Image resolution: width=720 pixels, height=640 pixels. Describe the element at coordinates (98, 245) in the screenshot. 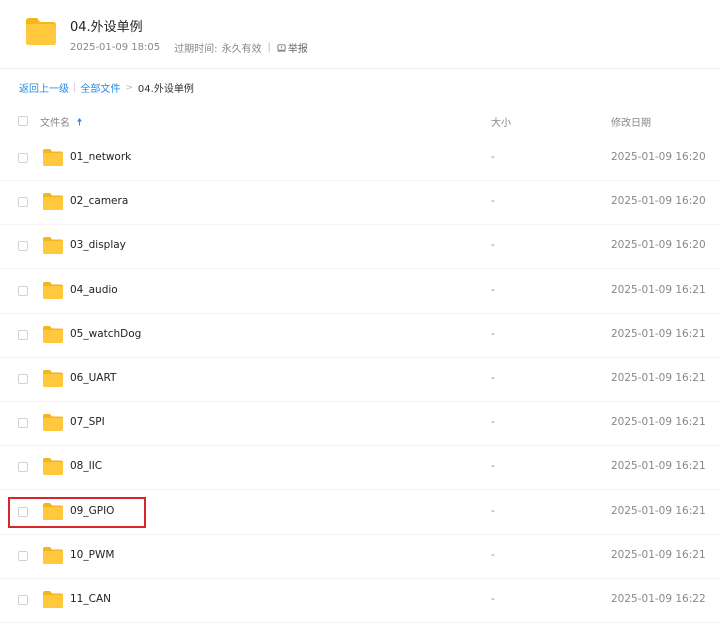

I see `file-name: 03_display` at that location.